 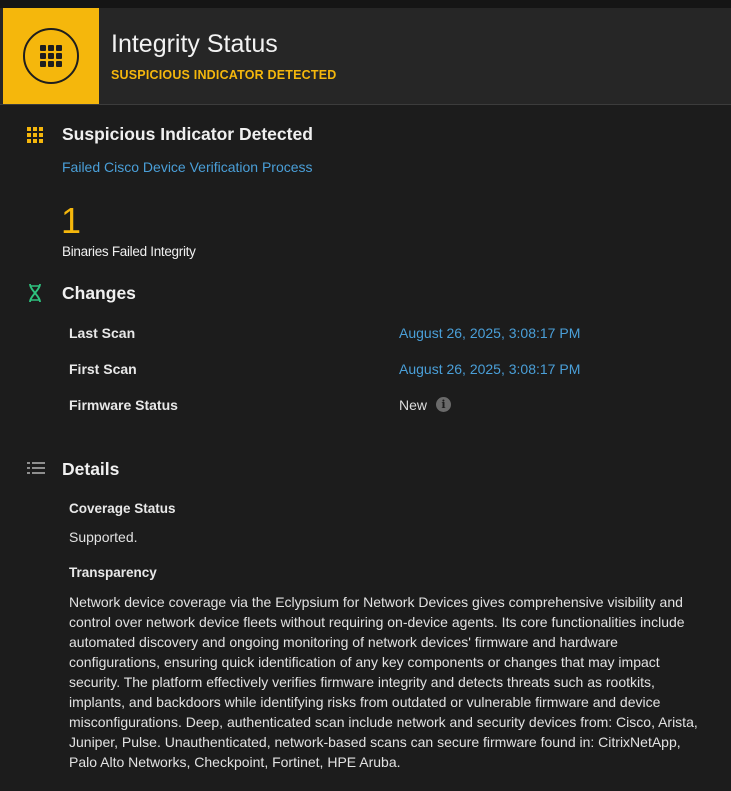 I want to click on coverage-status-label: Coverage Status, so click(x=122, y=508).